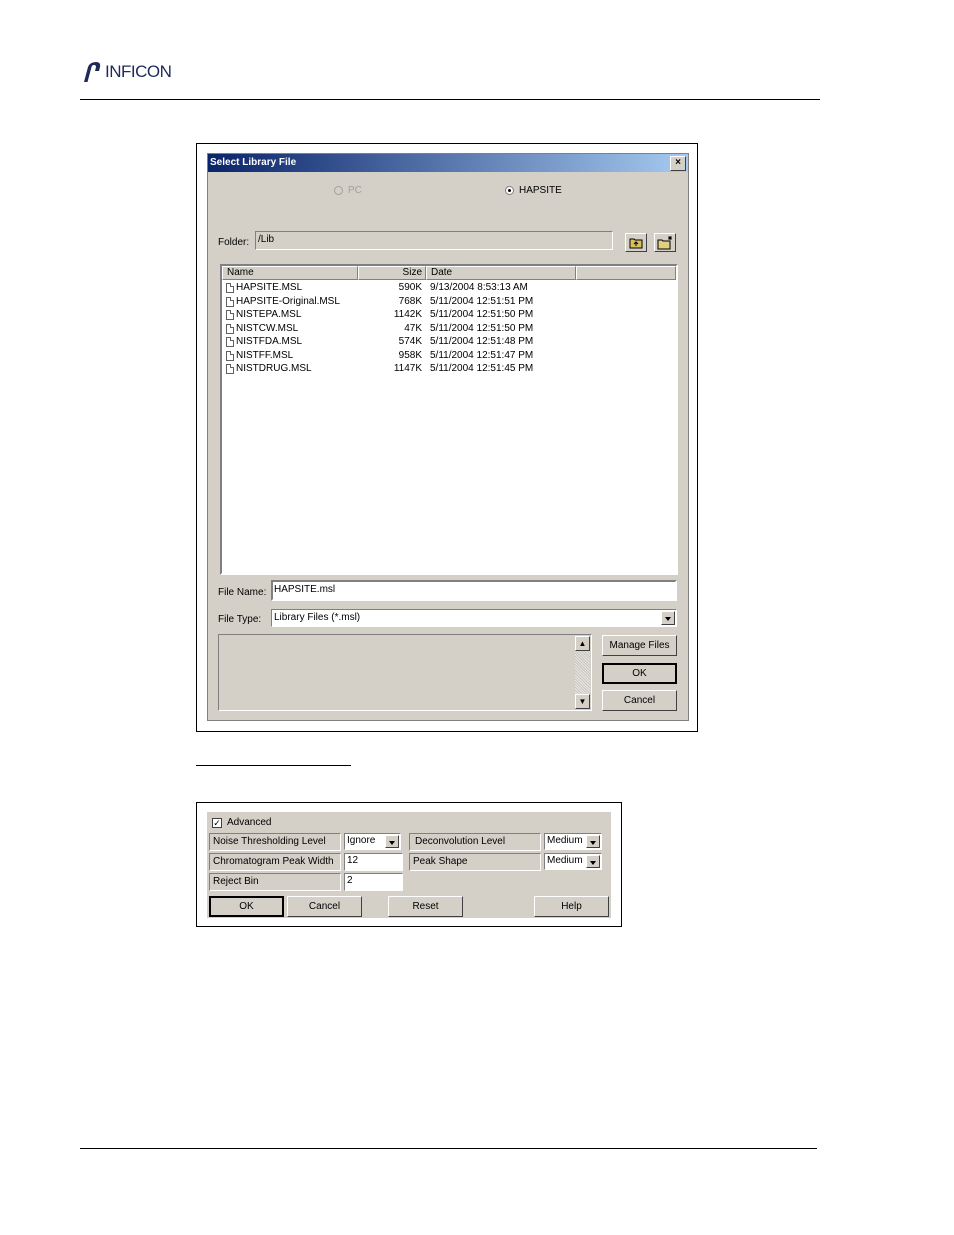 Image resolution: width=954 pixels, height=1235 pixels. Describe the element at coordinates (565, 860) in the screenshot. I see `peak-shape-value: Medium` at that location.